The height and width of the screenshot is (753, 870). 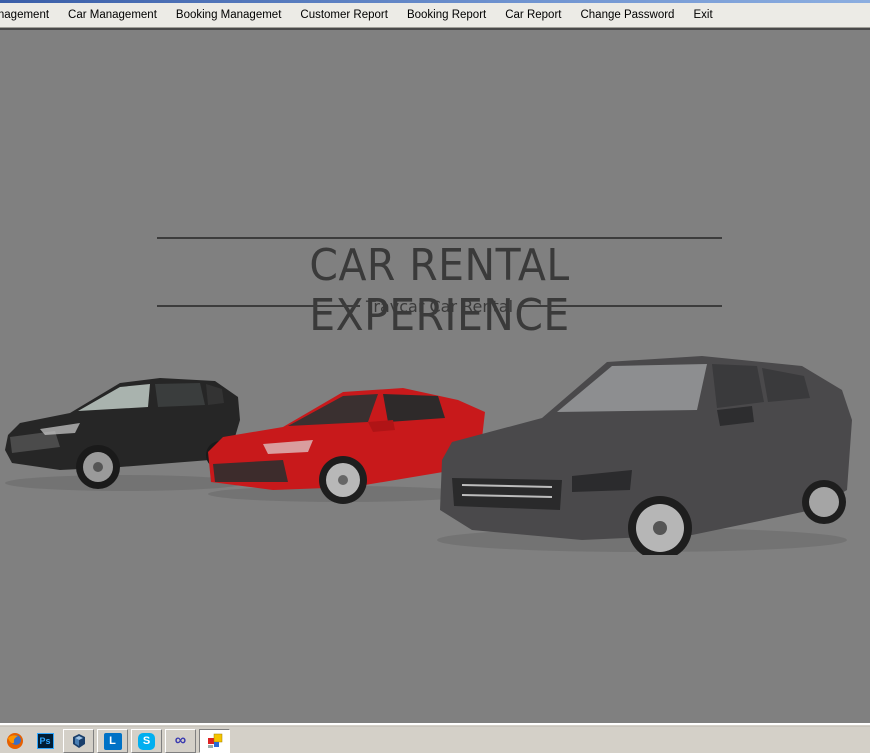 I want to click on menu-item-change-password: Change Password, so click(x=627, y=15).